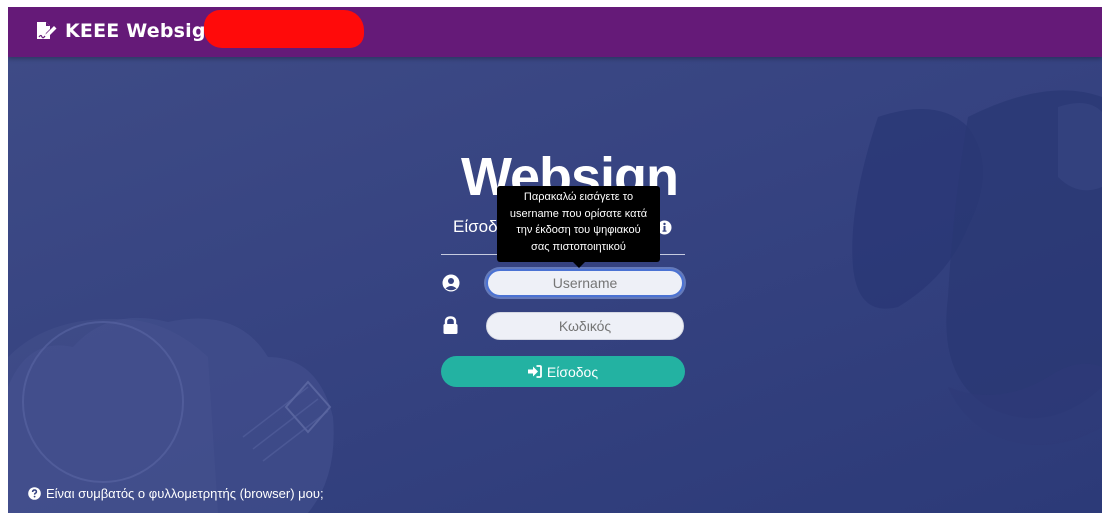  Describe the element at coordinates (475, 226) in the screenshot. I see `login-subtitle: Είσοδ` at that location.